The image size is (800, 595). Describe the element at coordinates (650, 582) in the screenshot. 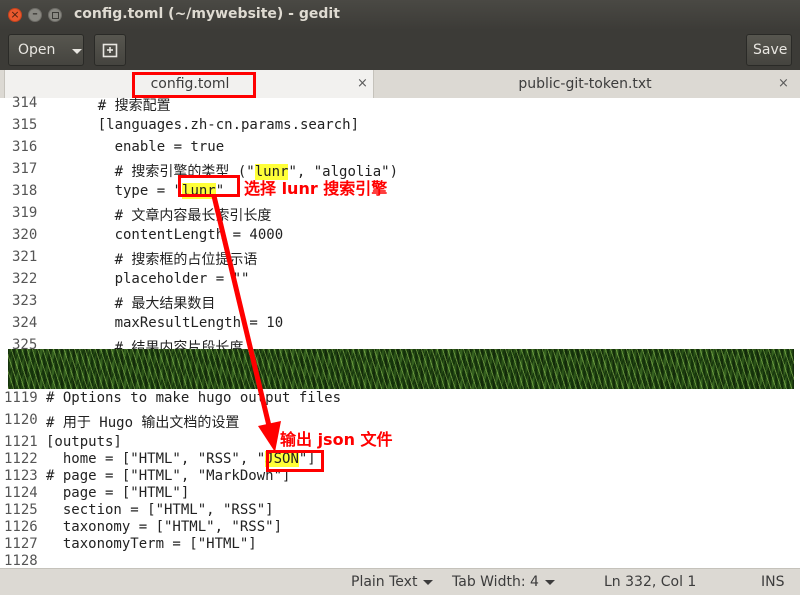

I see `cursor-position: Ln 332, Col 1` at that location.